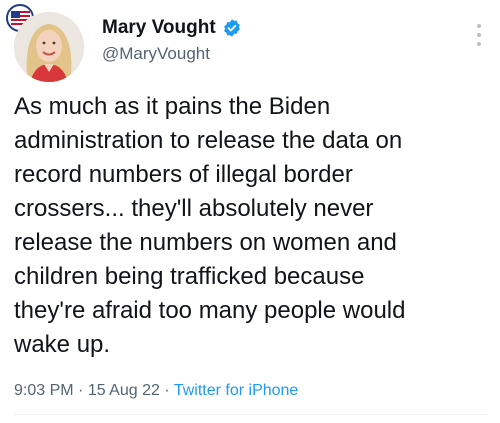 The image size is (500, 423). What do you see at coordinates (210, 310) in the screenshot?
I see `tweet-line: they're afraid too many people would` at bounding box center [210, 310].